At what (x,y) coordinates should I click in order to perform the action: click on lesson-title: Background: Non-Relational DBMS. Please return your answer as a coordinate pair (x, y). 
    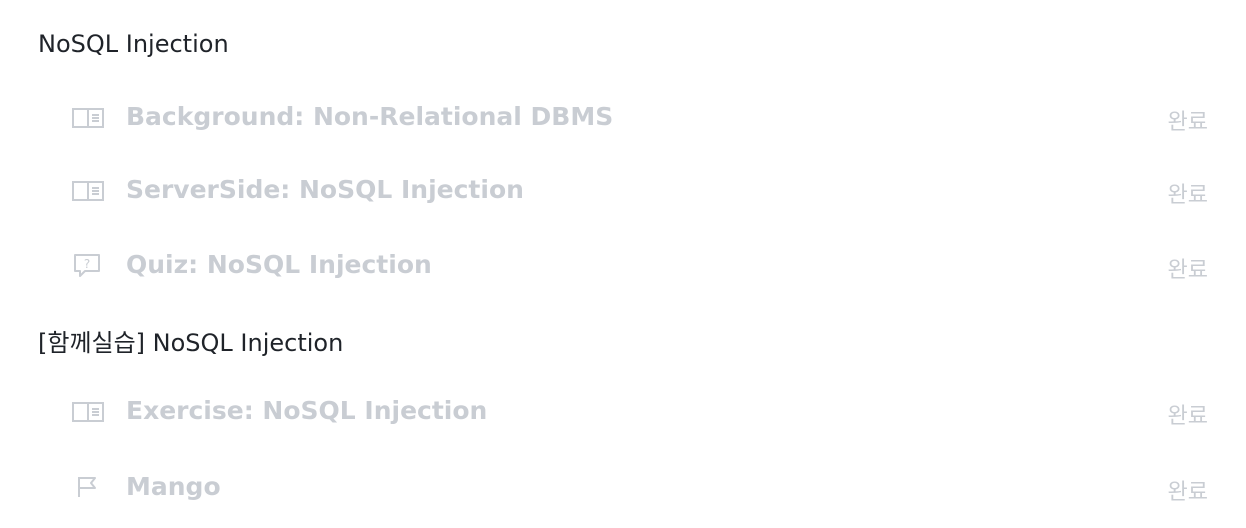
    Looking at the image, I should click on (370, 116).